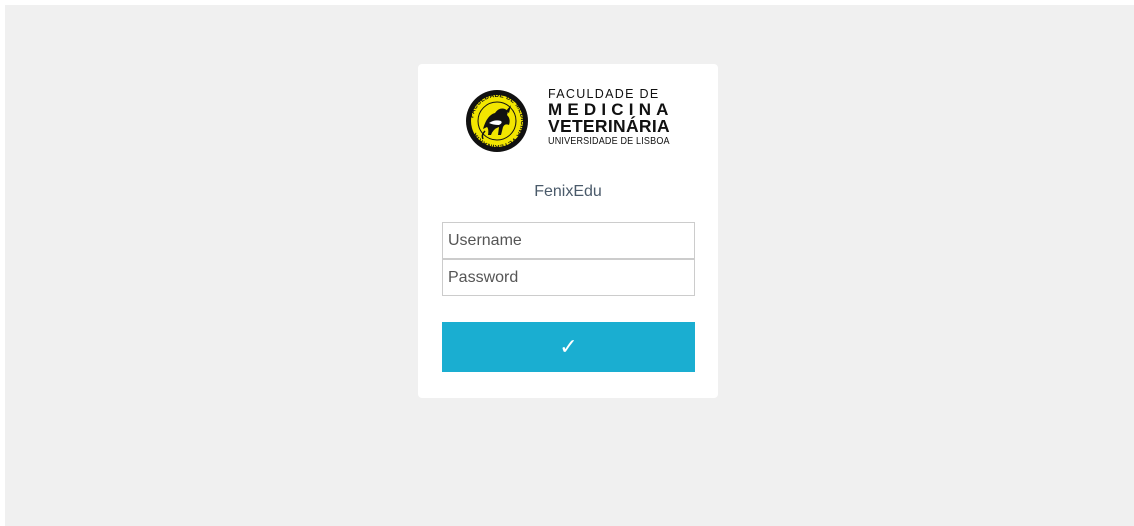  I want to click on username-input, so click(568, 240).